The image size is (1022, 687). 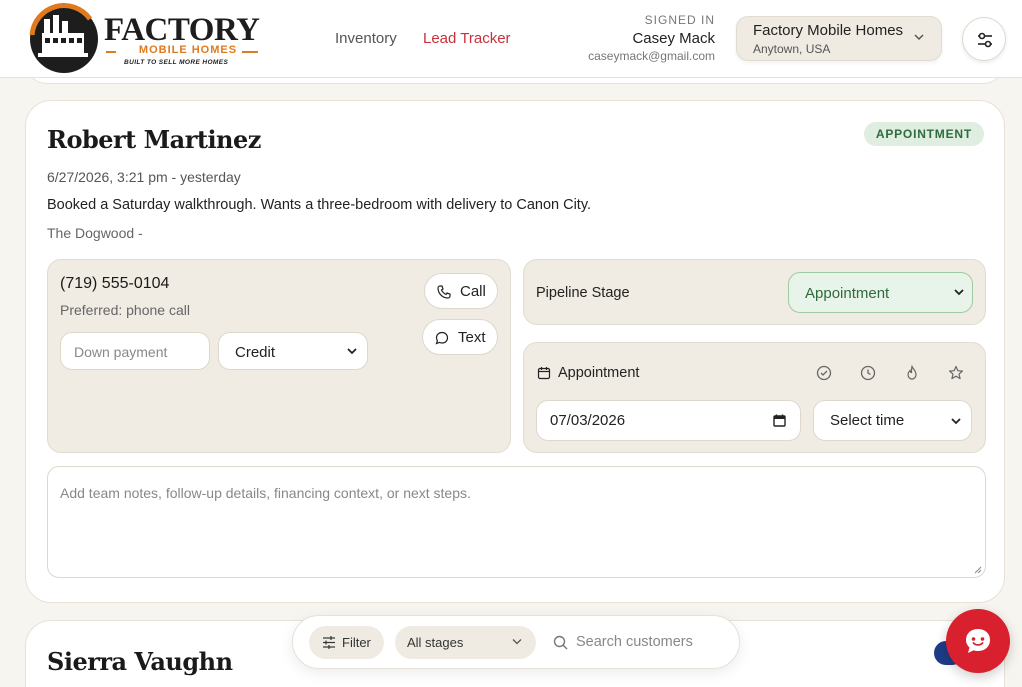 I want to click on stage-filter-value: All stages, so click(x=435, y=642).